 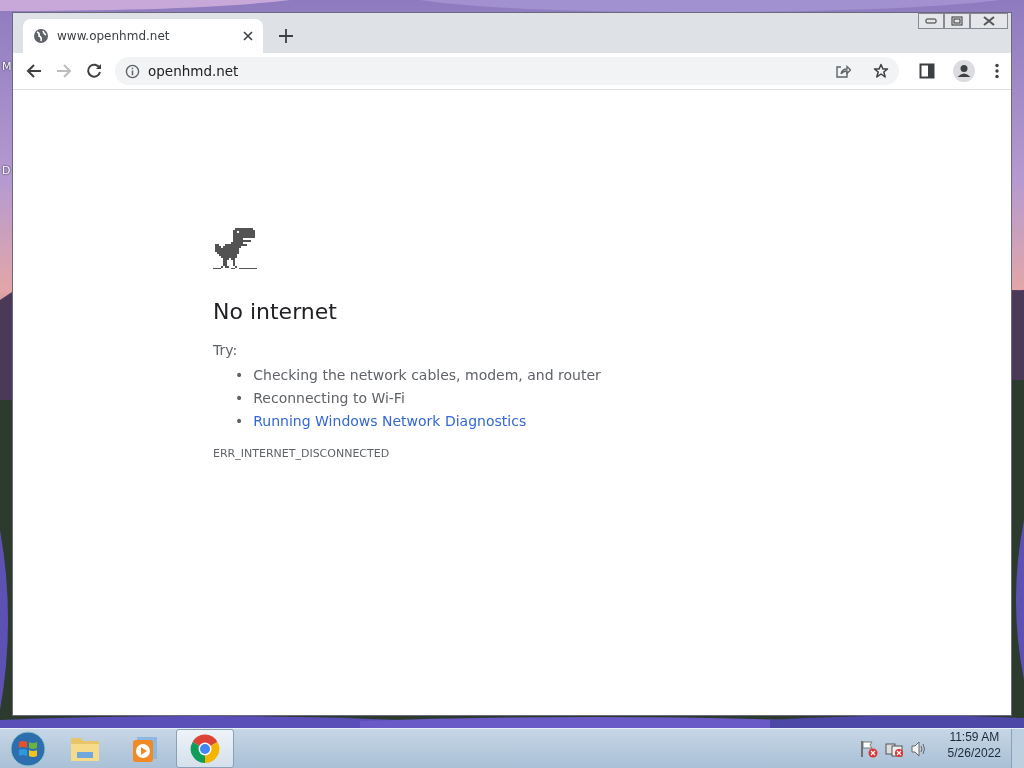 What do you see at coordinates (301, 453) in the screenshot?
I see `error-code: ERR_INTERNET_DISCONNECTED` at bounding box center [301, 453].